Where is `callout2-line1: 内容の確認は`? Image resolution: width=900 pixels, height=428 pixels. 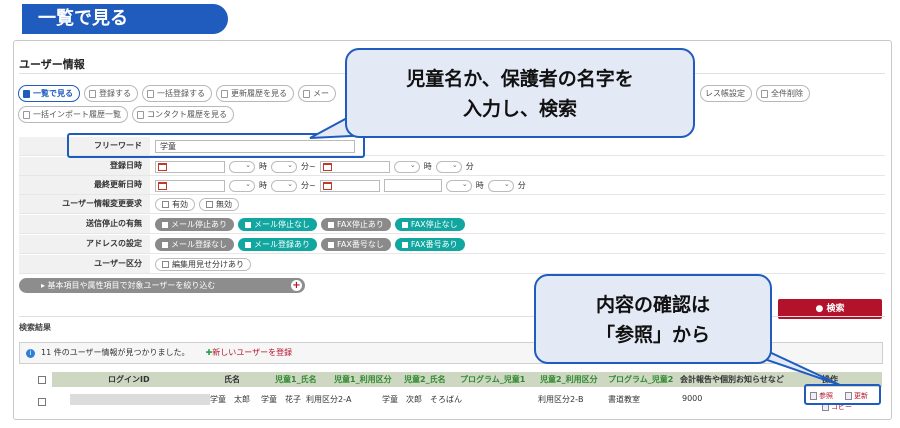 callout2-line1: 内容の確認は is located at coordinates (652, 305).